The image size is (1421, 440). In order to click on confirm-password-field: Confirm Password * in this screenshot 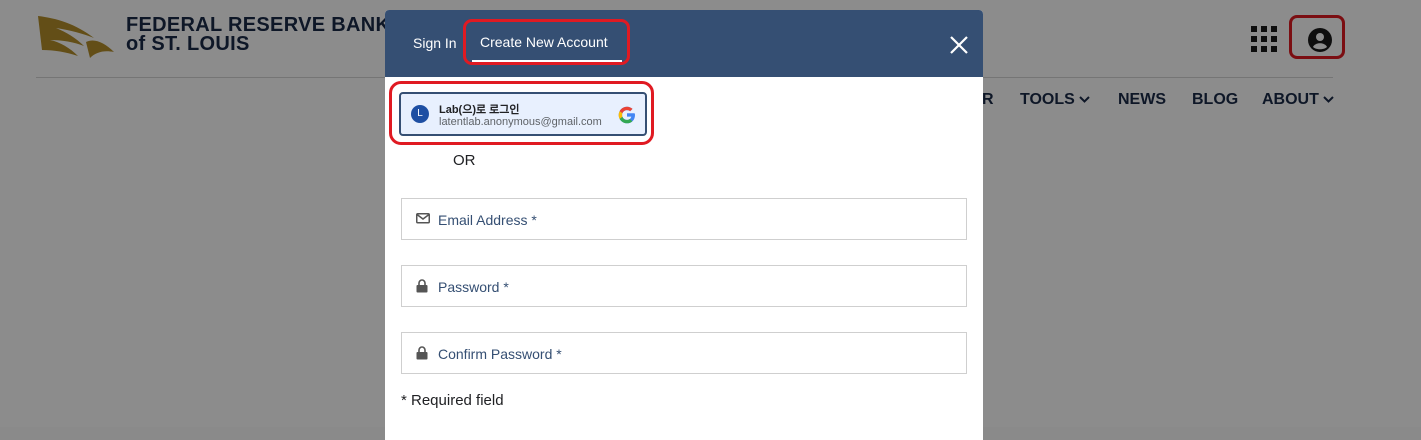, I will do `click(684, 353)`.